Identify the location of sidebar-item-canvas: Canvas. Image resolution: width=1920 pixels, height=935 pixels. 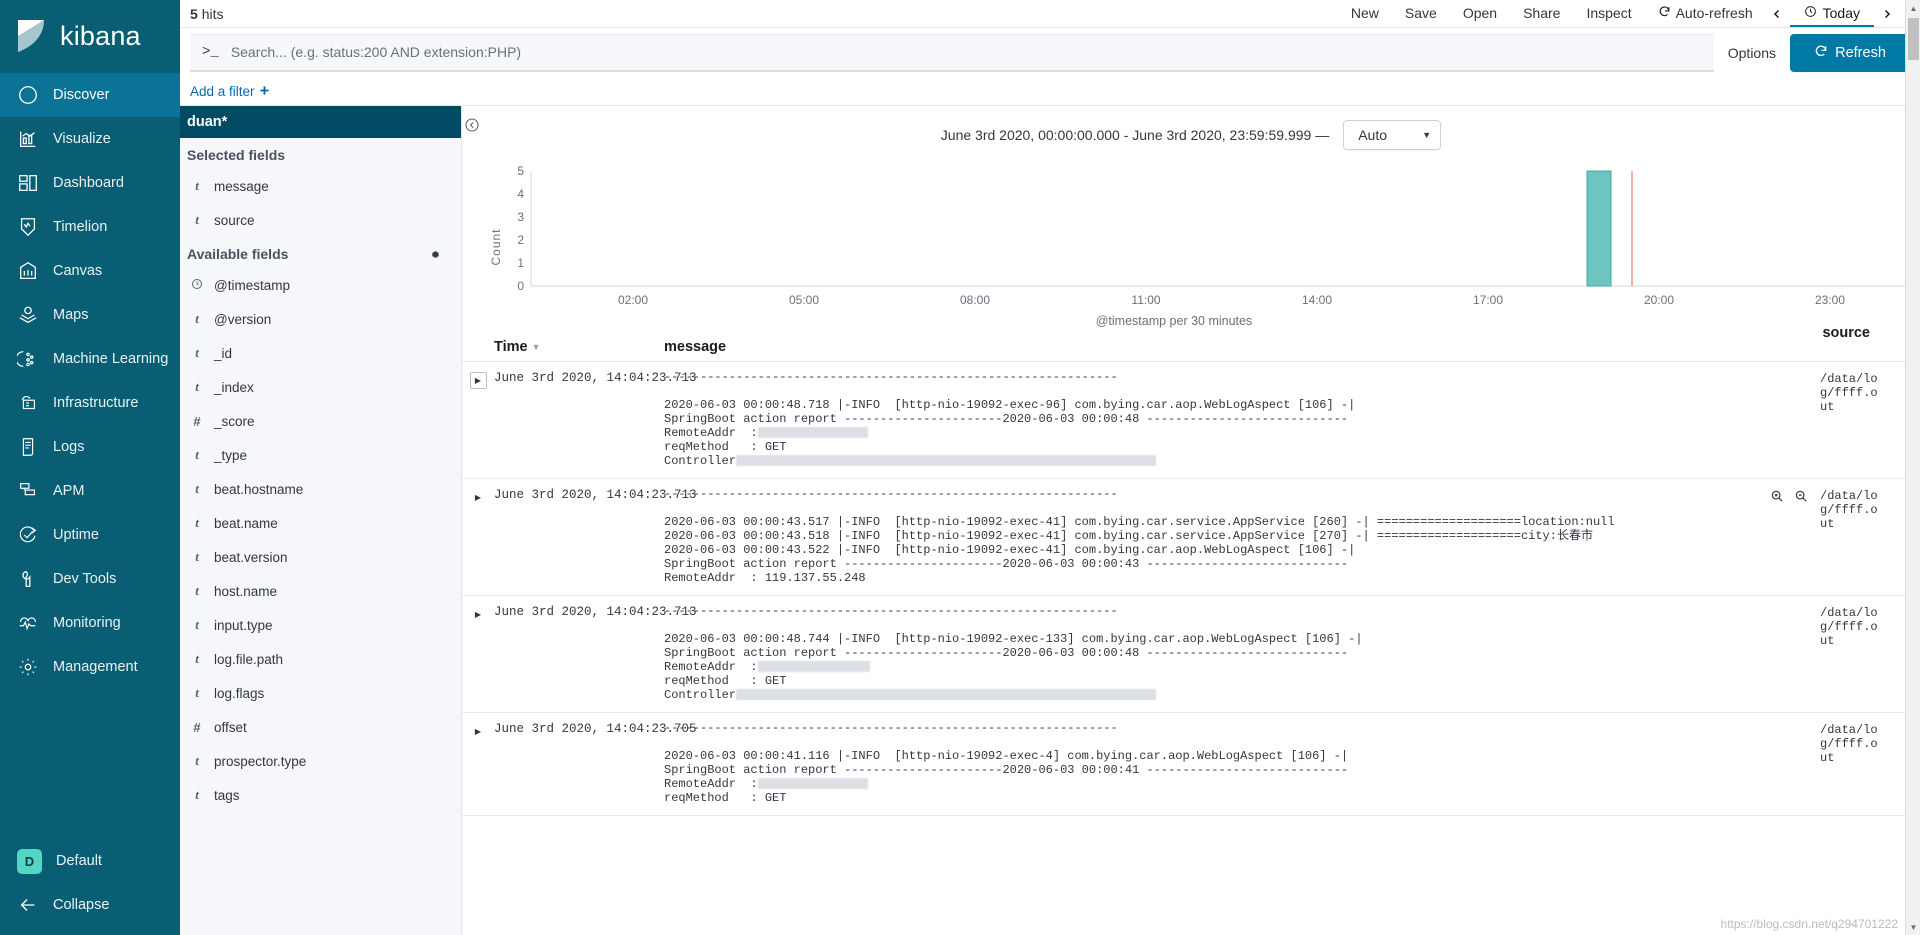
(90, 271).